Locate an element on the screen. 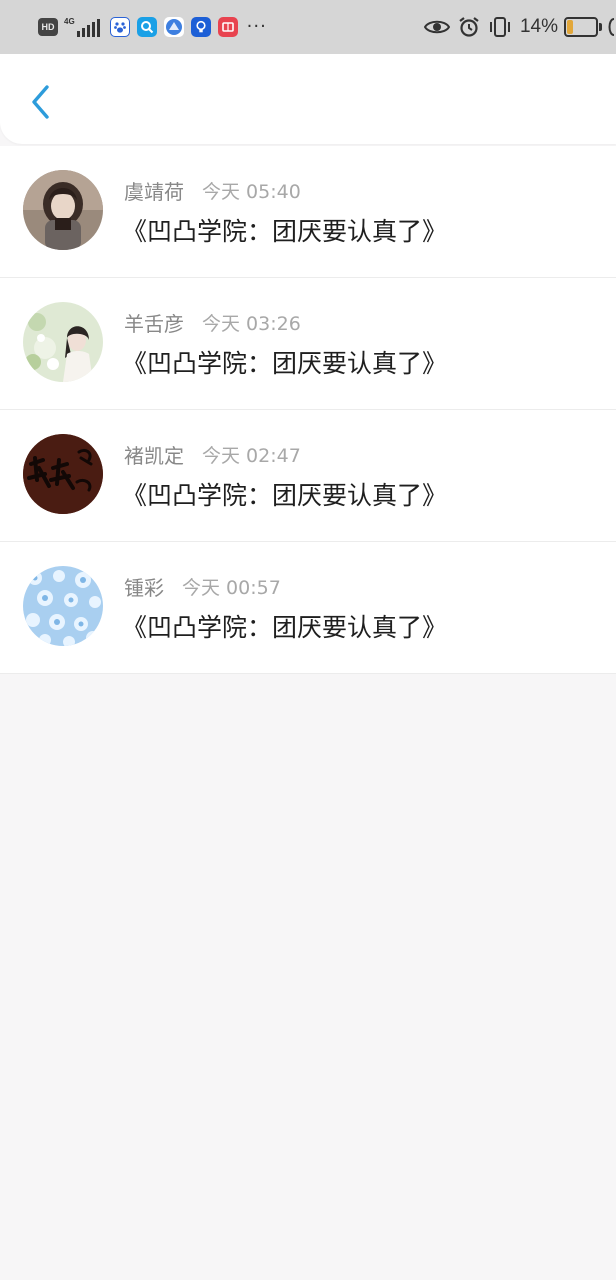 The image size is (616, 1280). back-button is located at coordinates (40, 102).